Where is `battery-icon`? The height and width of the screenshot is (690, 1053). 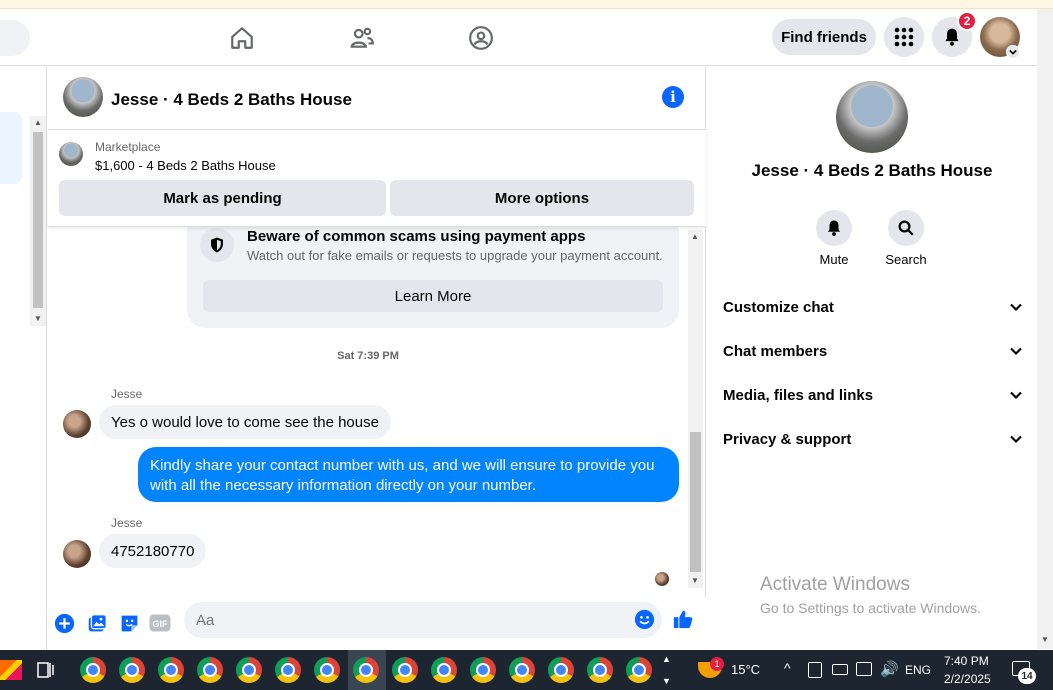 battery-icon is located at coordinates (840, 669).